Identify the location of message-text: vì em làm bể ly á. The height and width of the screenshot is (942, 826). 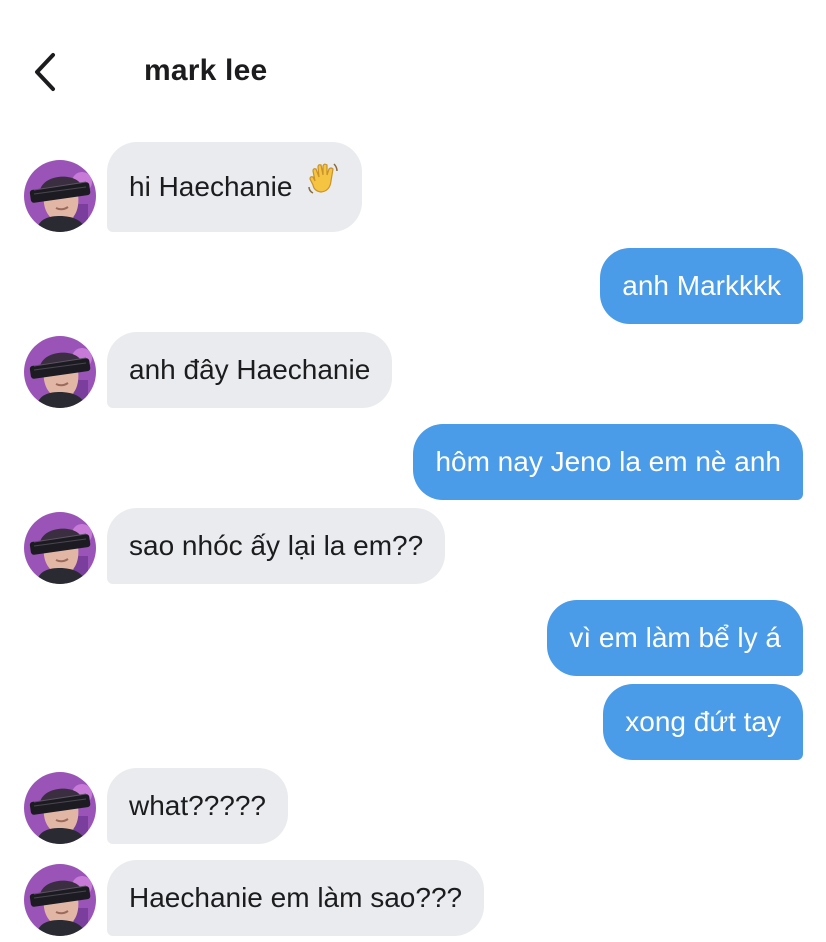
(675, 637).